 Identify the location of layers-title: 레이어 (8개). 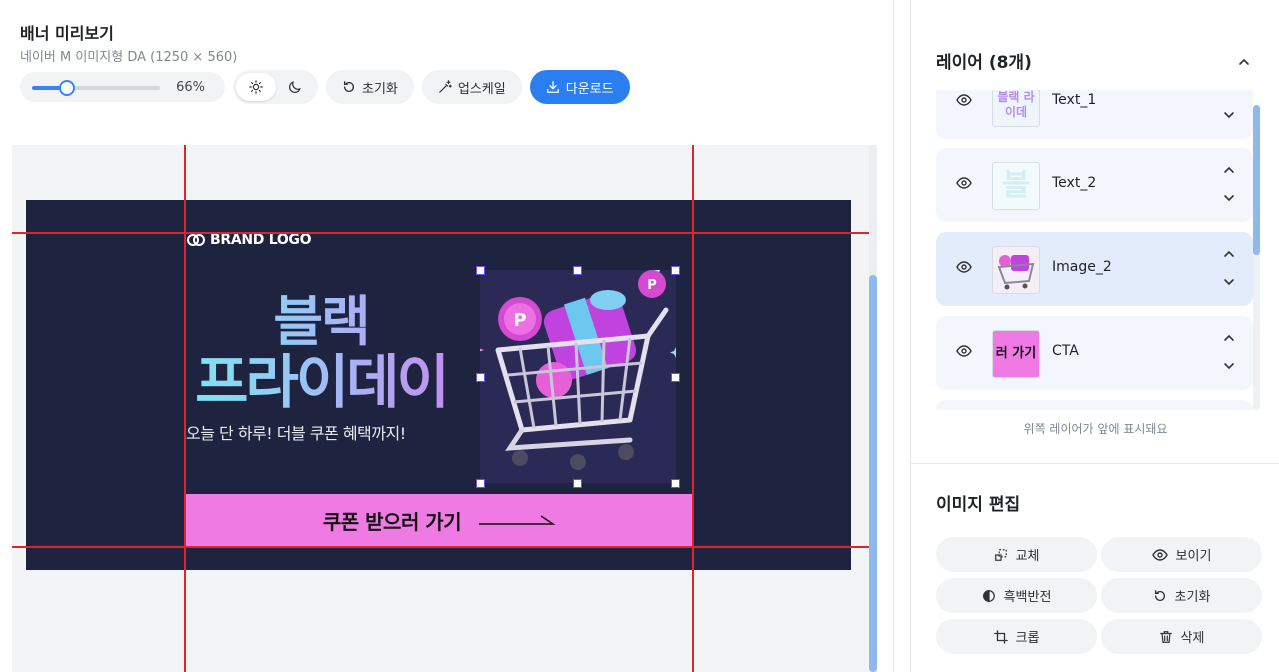
(984, 63).